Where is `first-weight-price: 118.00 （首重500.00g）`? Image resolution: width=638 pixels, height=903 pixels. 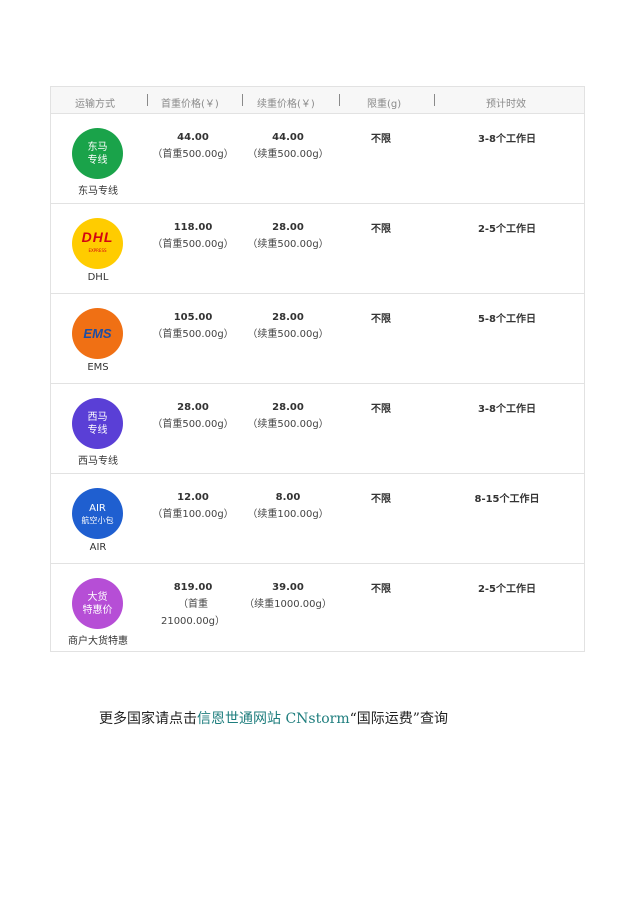
first-weight-price: 118.00 （首重500.00g） is located at coordinates (193, 236).